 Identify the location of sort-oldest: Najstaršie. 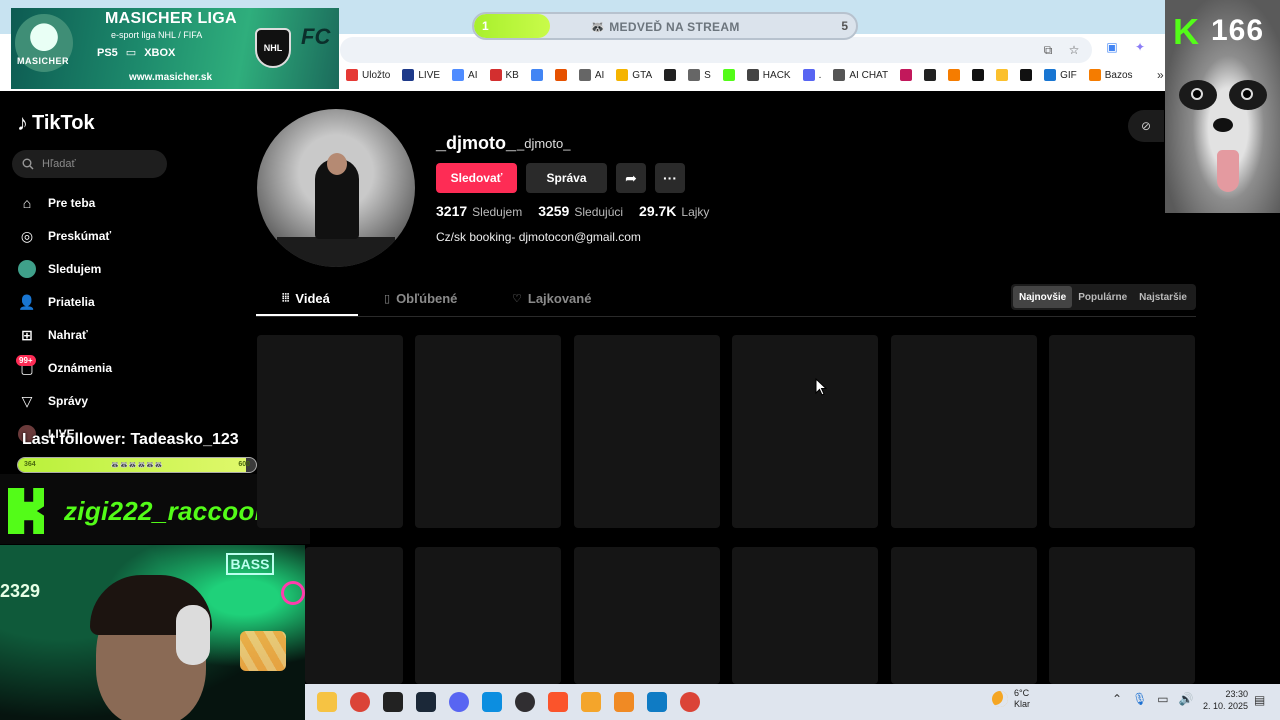
(1163, 297).